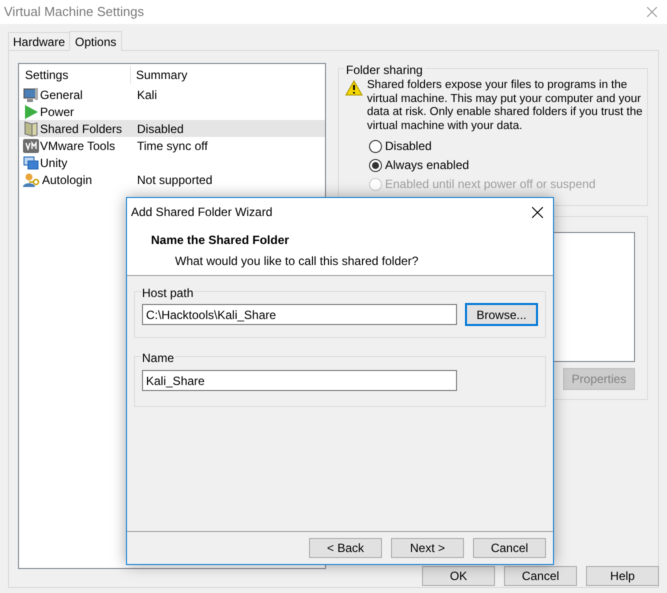 This screenshot has width=667, height=593. Describe the element at coordinates (31, 162) in the screenshot. I see `windows-icon` at that location.